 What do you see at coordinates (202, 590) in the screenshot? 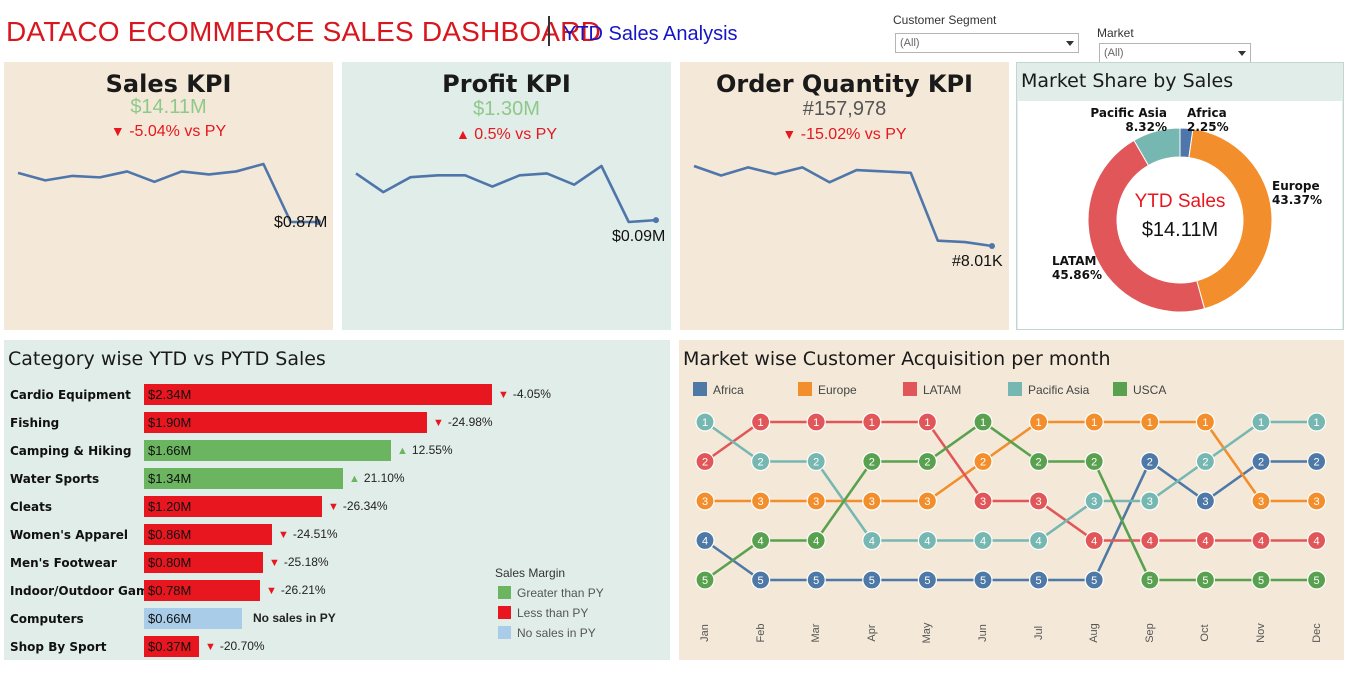
I see `category-bar: $0.78M` at bounding box center [202, 590].